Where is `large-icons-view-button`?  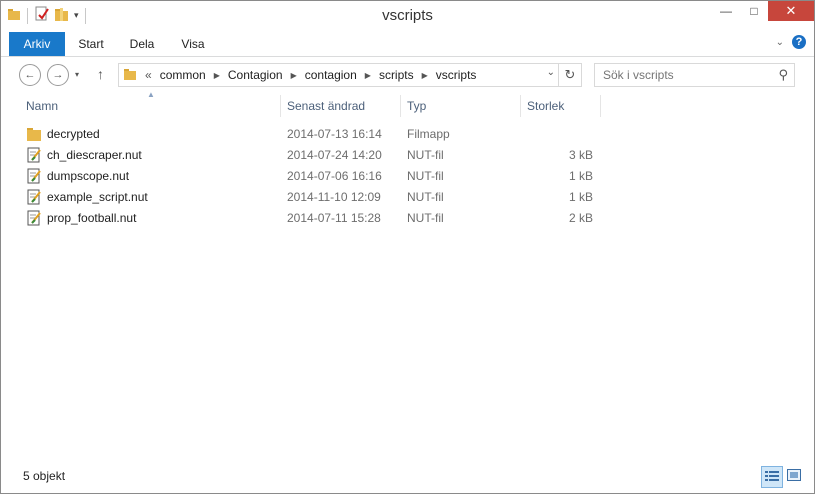
large-icons-view-button is located at coordinates (794, 476).